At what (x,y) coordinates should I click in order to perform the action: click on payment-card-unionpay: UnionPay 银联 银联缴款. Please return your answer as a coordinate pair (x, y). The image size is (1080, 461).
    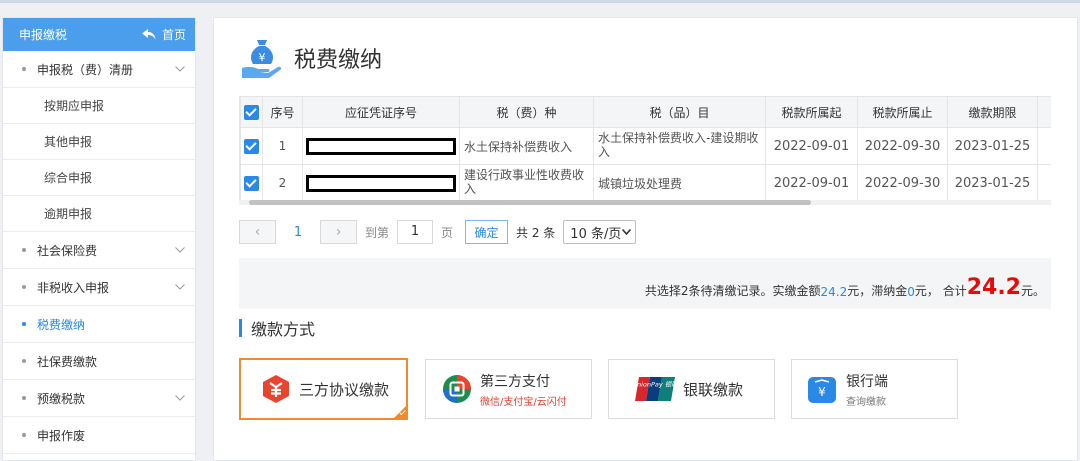
    Looking at the image, I should click on (691, 389).